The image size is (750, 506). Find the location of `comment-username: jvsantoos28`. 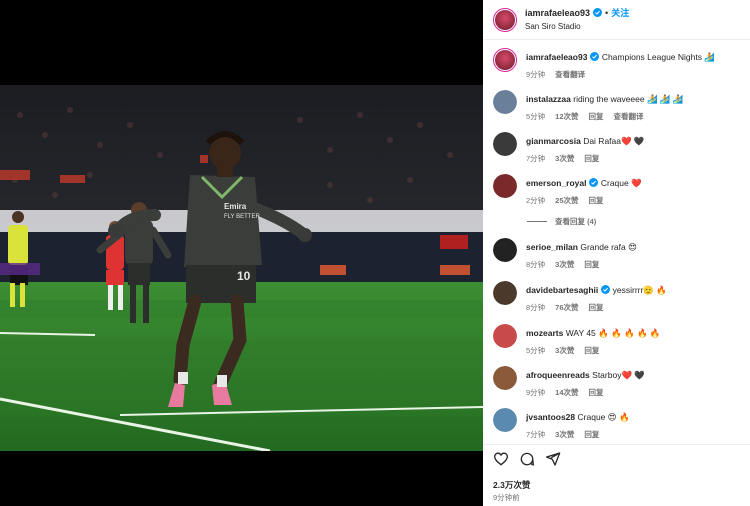

comment-username: jvsantoos28 is located at coordinates (550, 417).